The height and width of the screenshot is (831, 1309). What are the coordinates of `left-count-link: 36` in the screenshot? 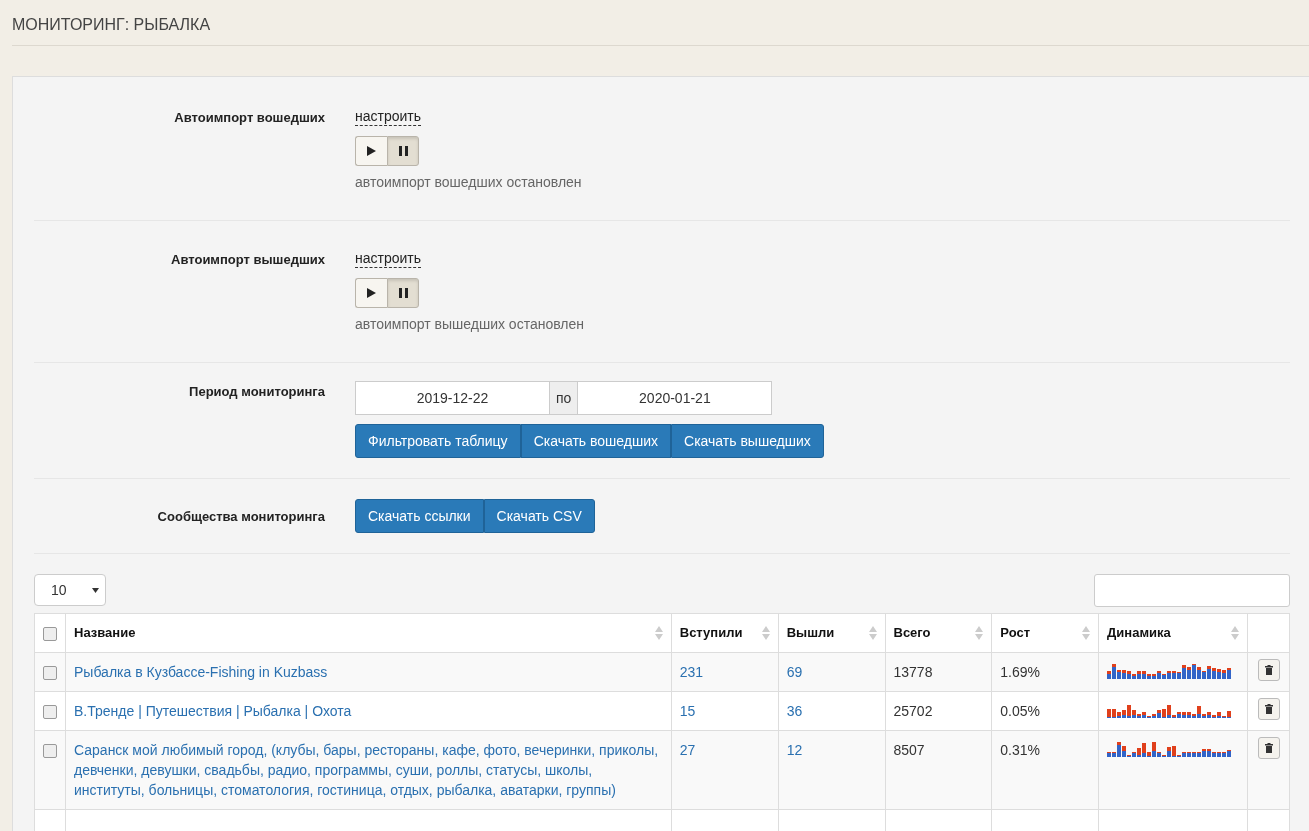 It's located at (794, 711).